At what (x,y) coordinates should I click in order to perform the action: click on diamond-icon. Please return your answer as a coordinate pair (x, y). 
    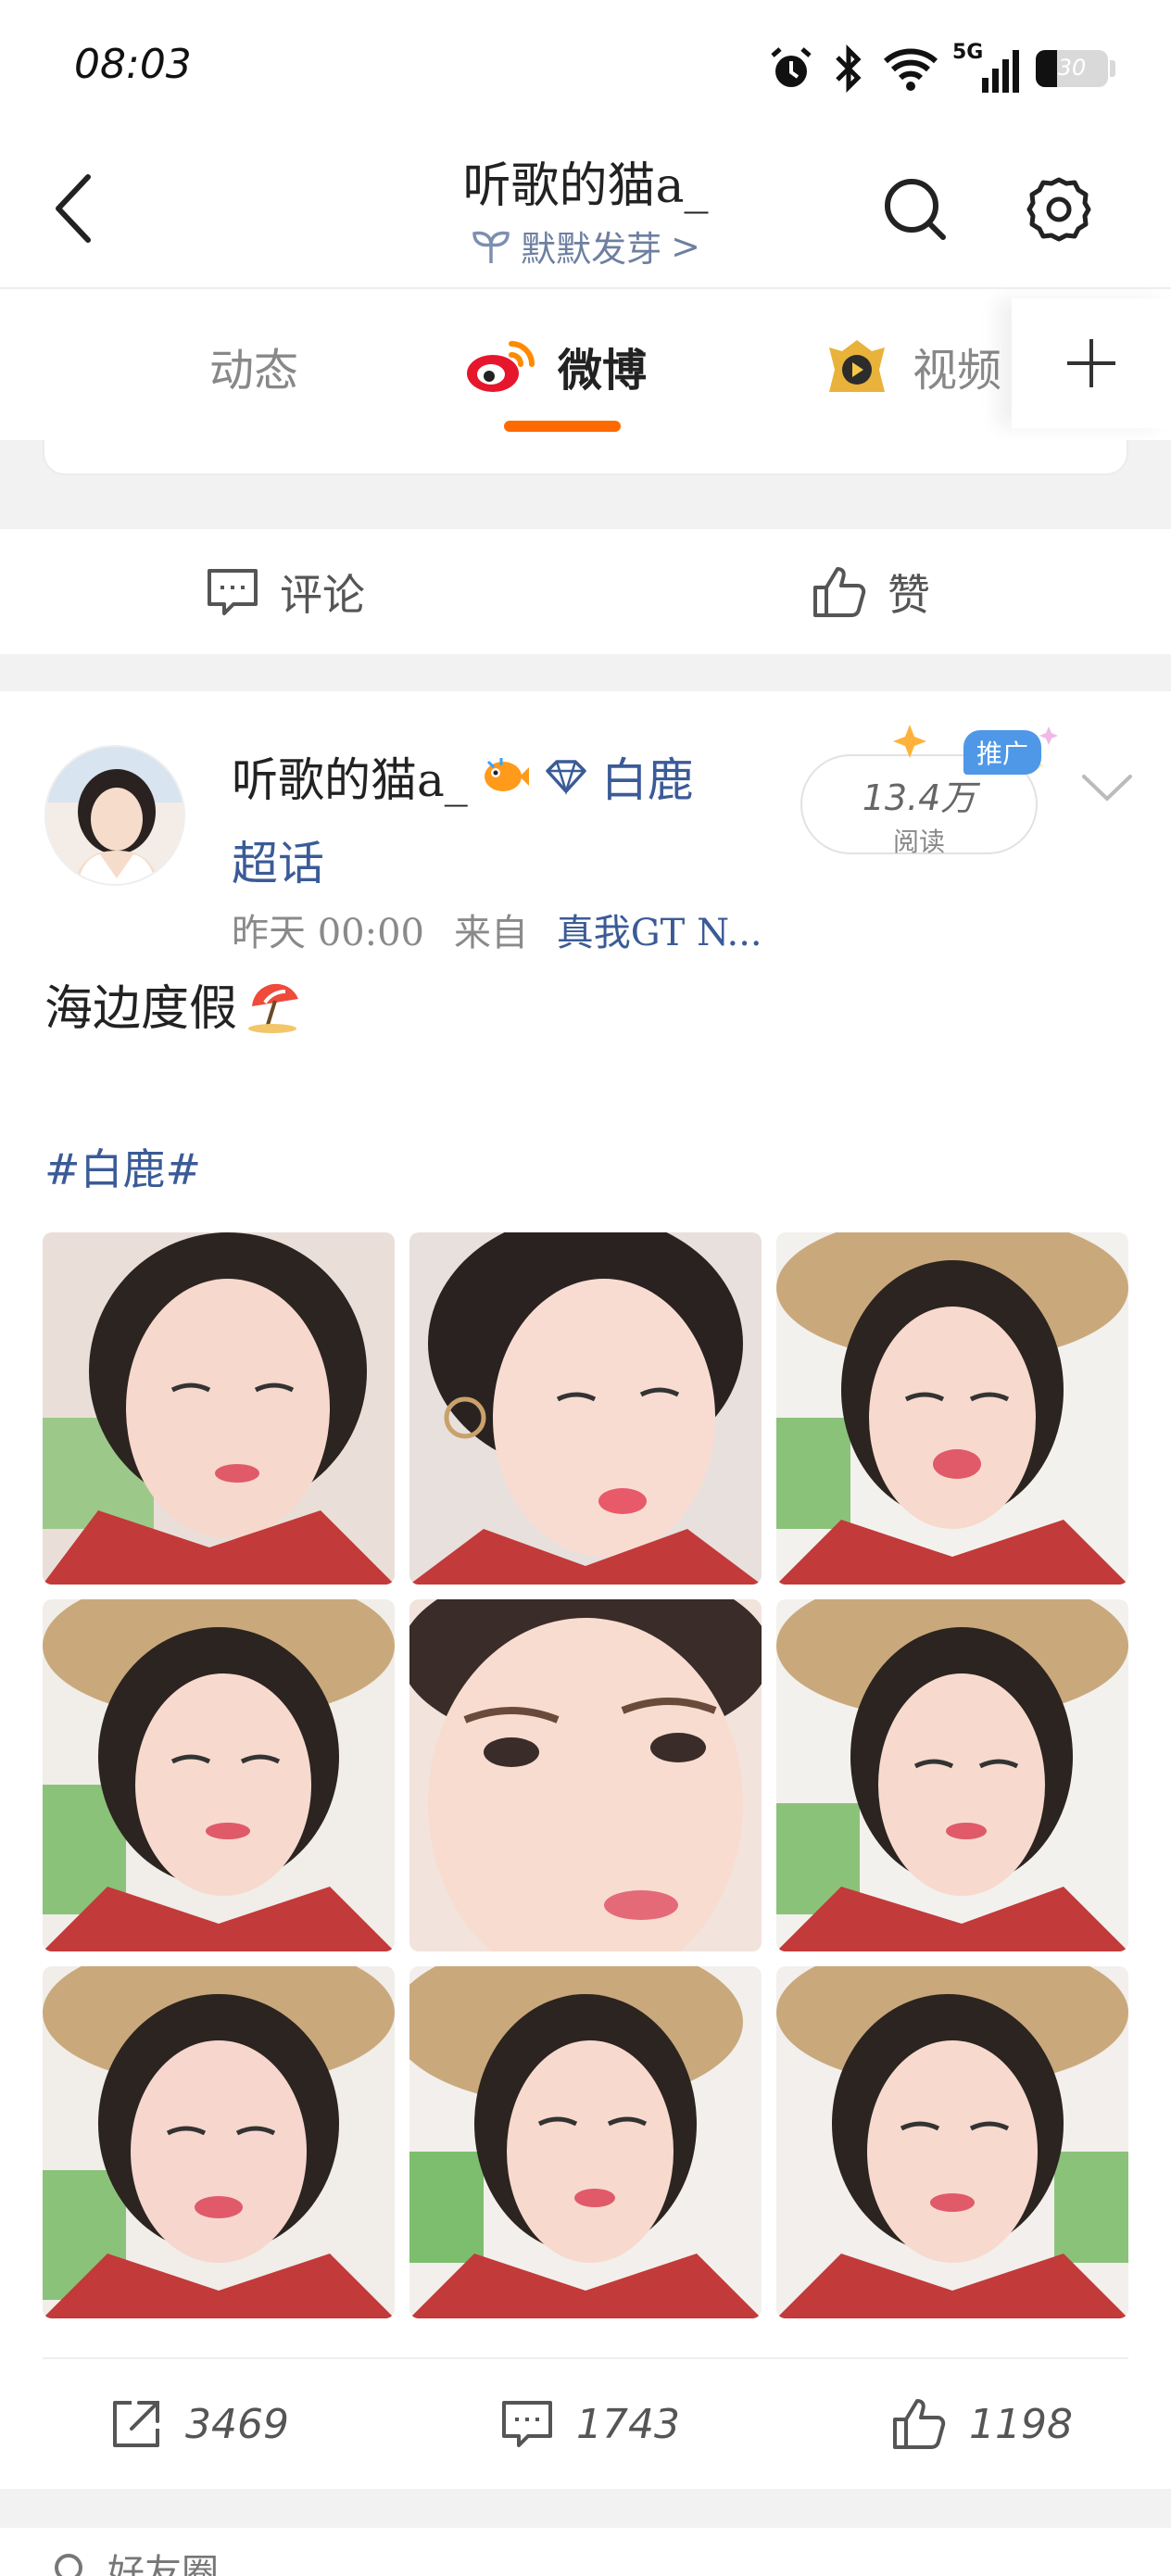
    Looking at the image, I should click on (566, 777).